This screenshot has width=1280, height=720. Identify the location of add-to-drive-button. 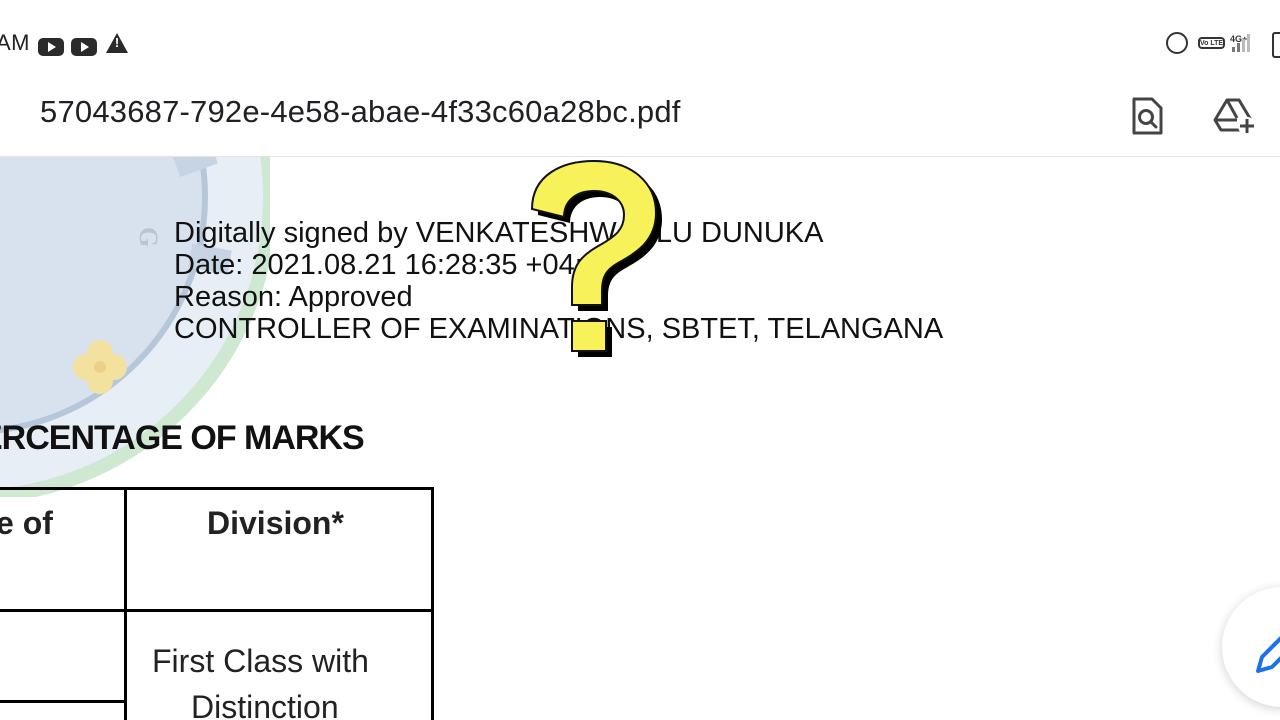
(1235, 116).